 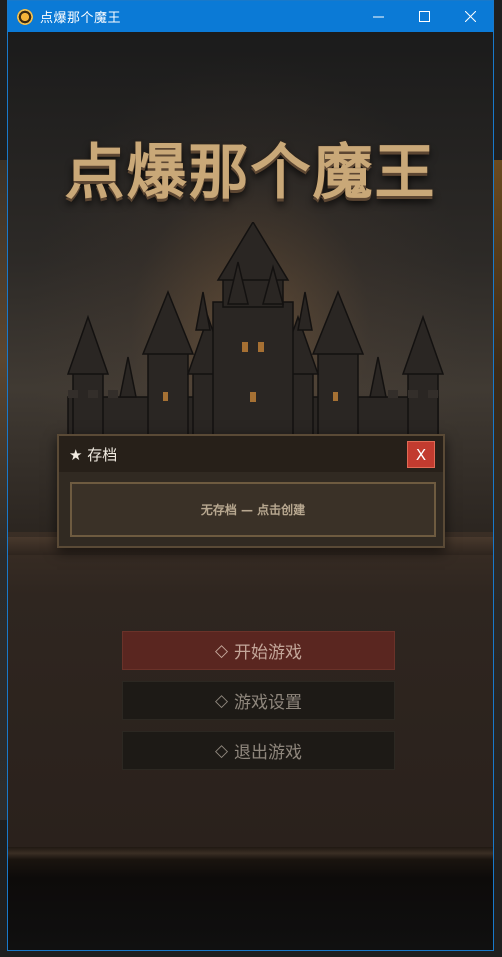 I want to click on game-settings-button: ◇ 游戏设置, so click(x=258, y=700).